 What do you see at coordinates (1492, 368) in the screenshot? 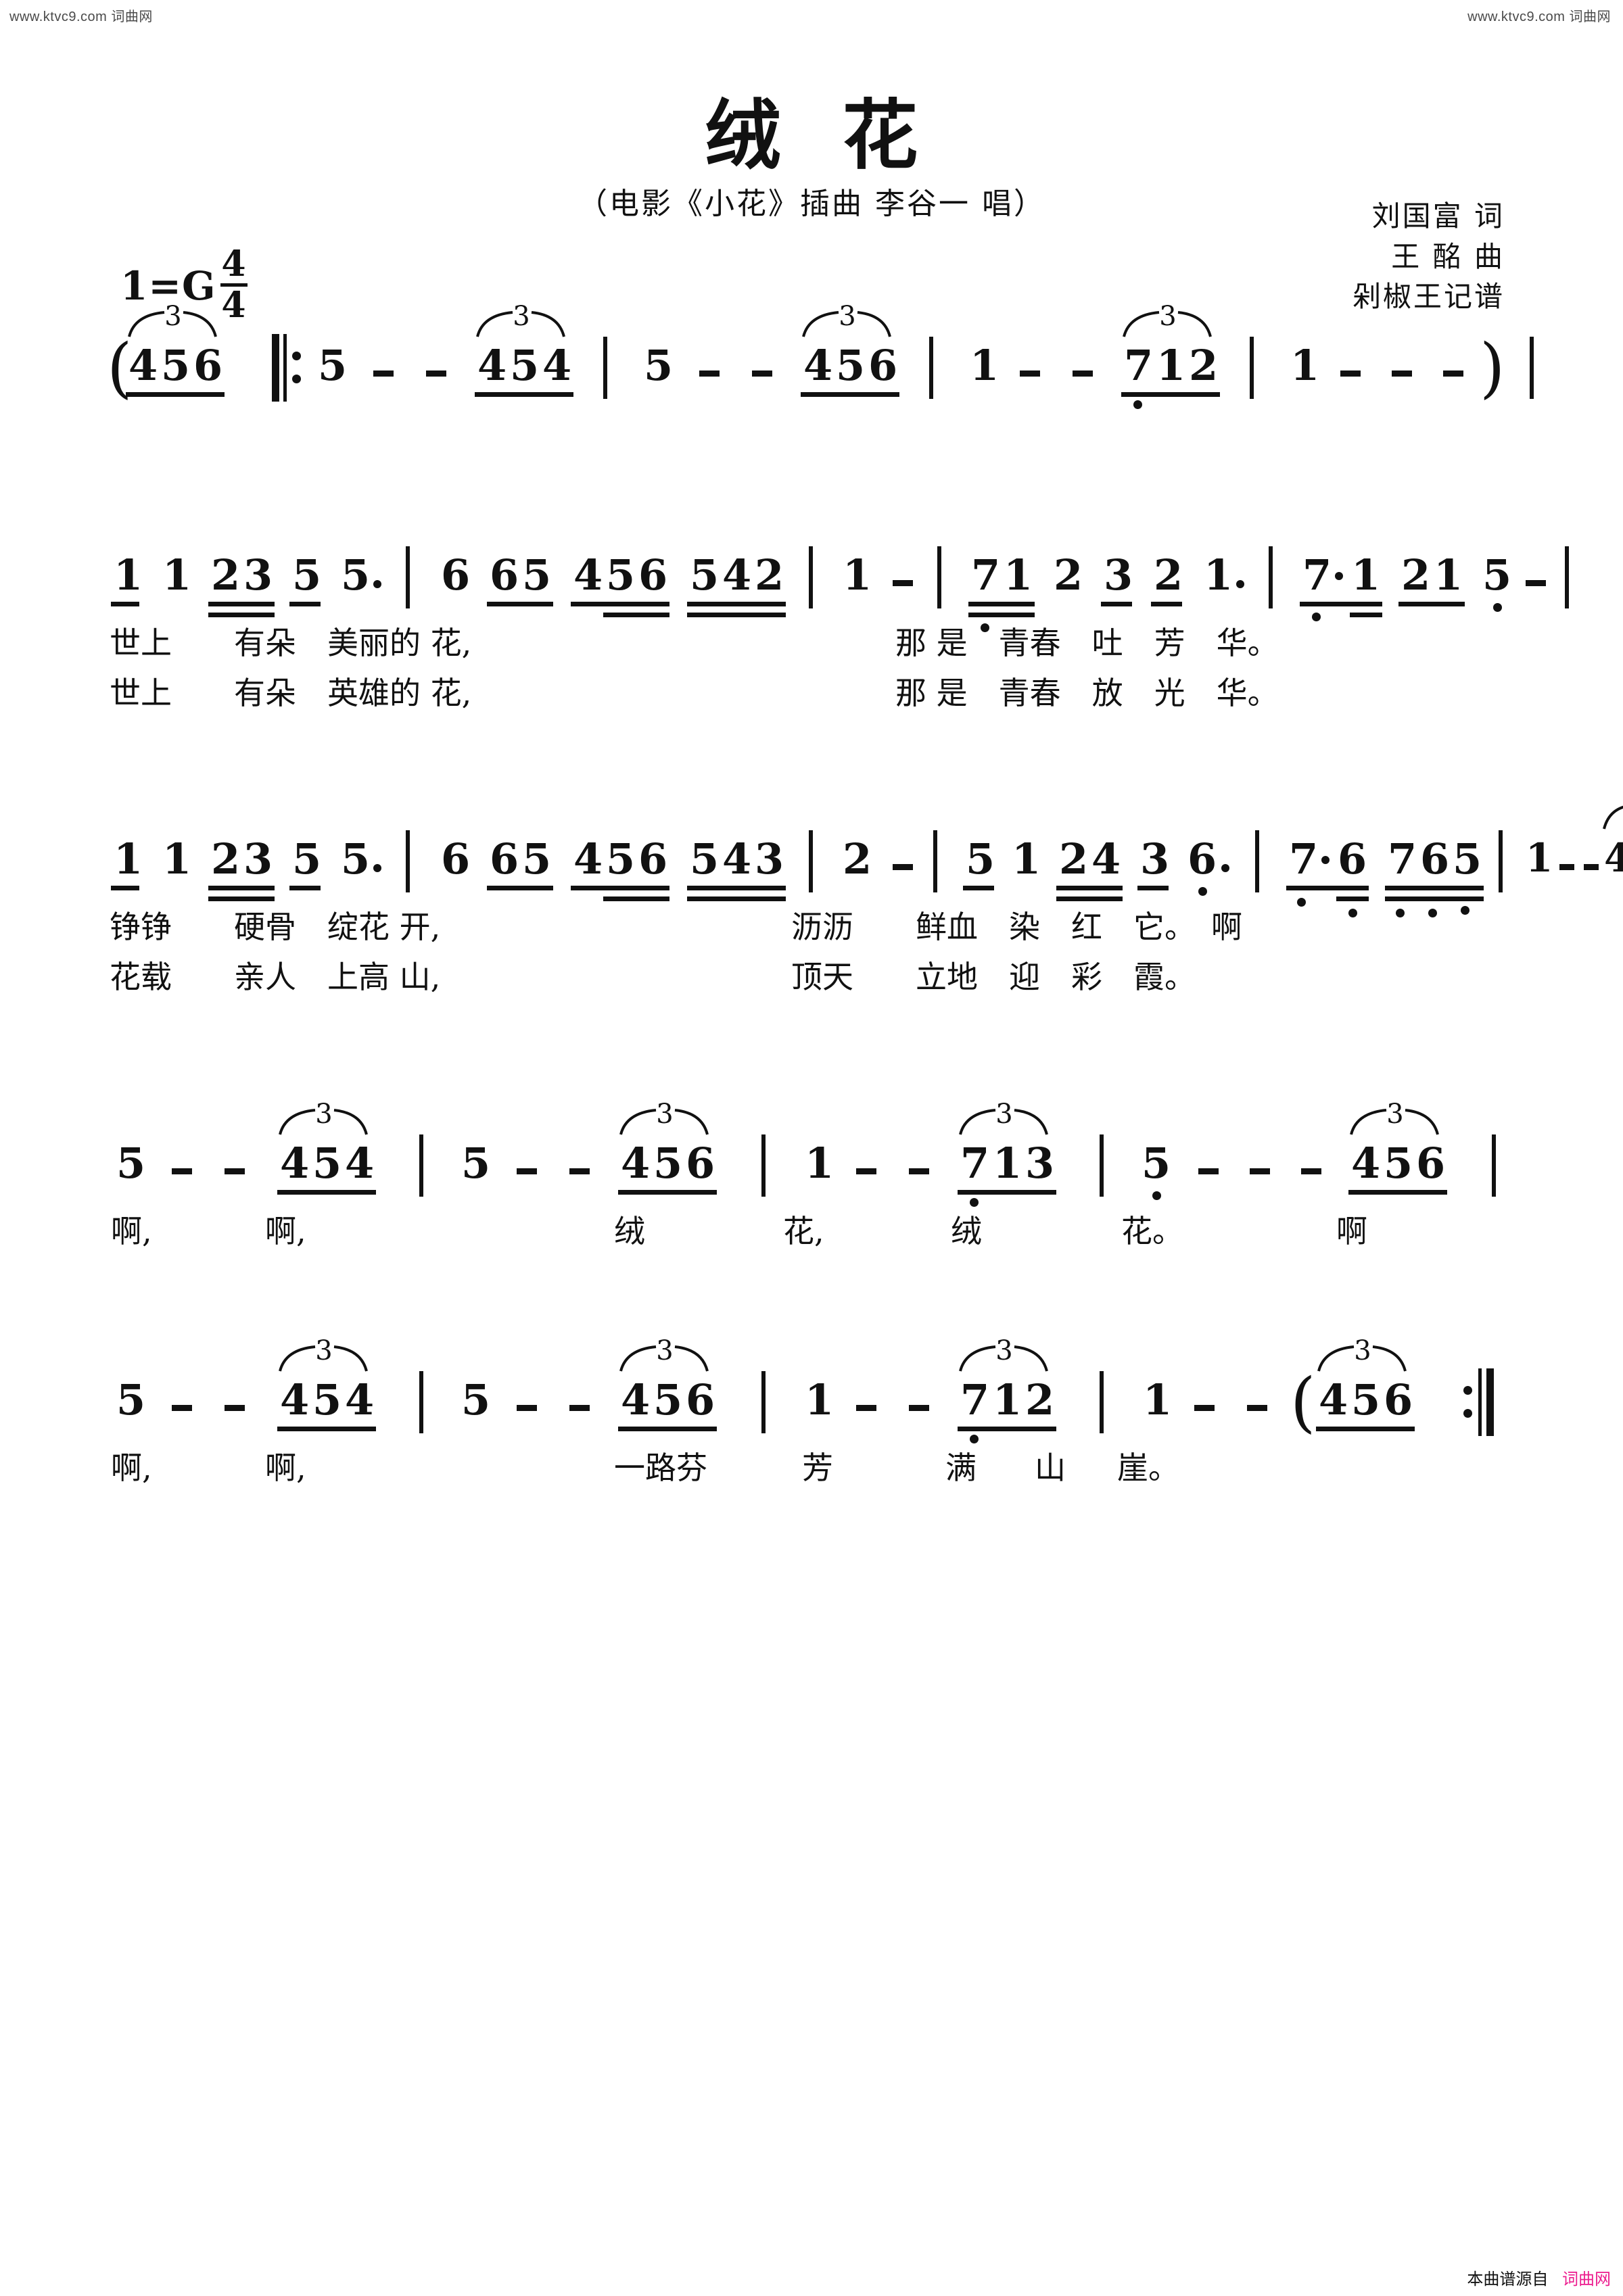
I see `close-paren: )` at bounding box center [1492, 368].